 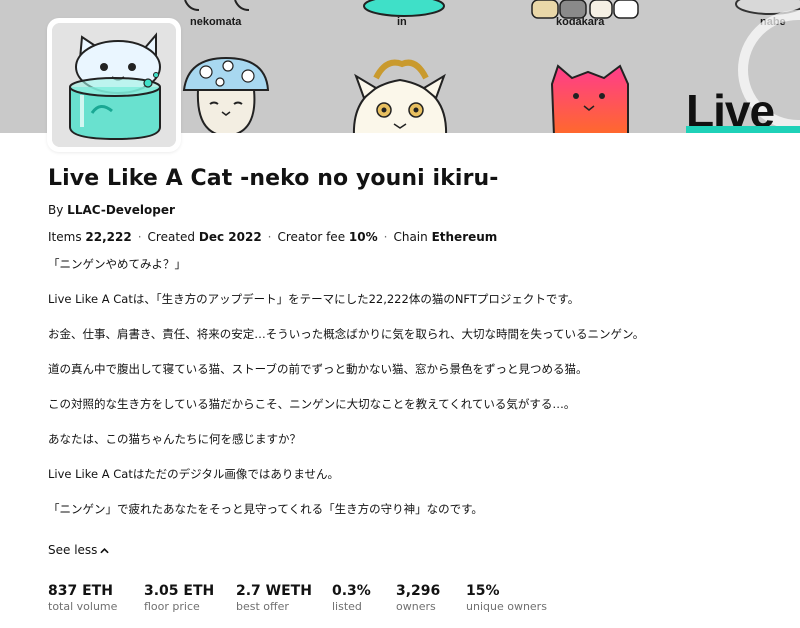 I want to click on mushroom-cat-art, so click(x=226, y=94).